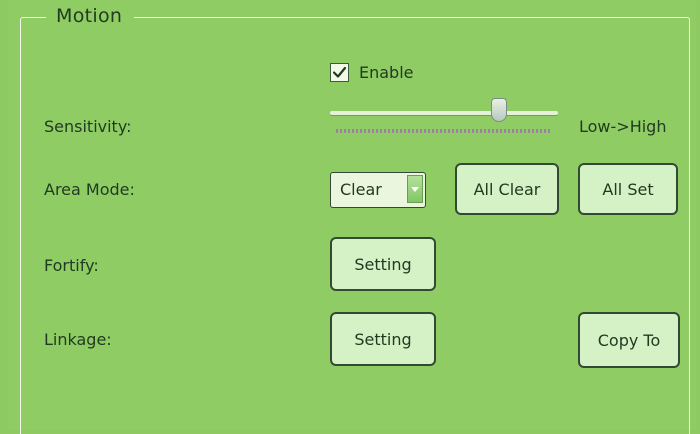  I want to click on fortify-setting-button: Setting, so click(383, 264).